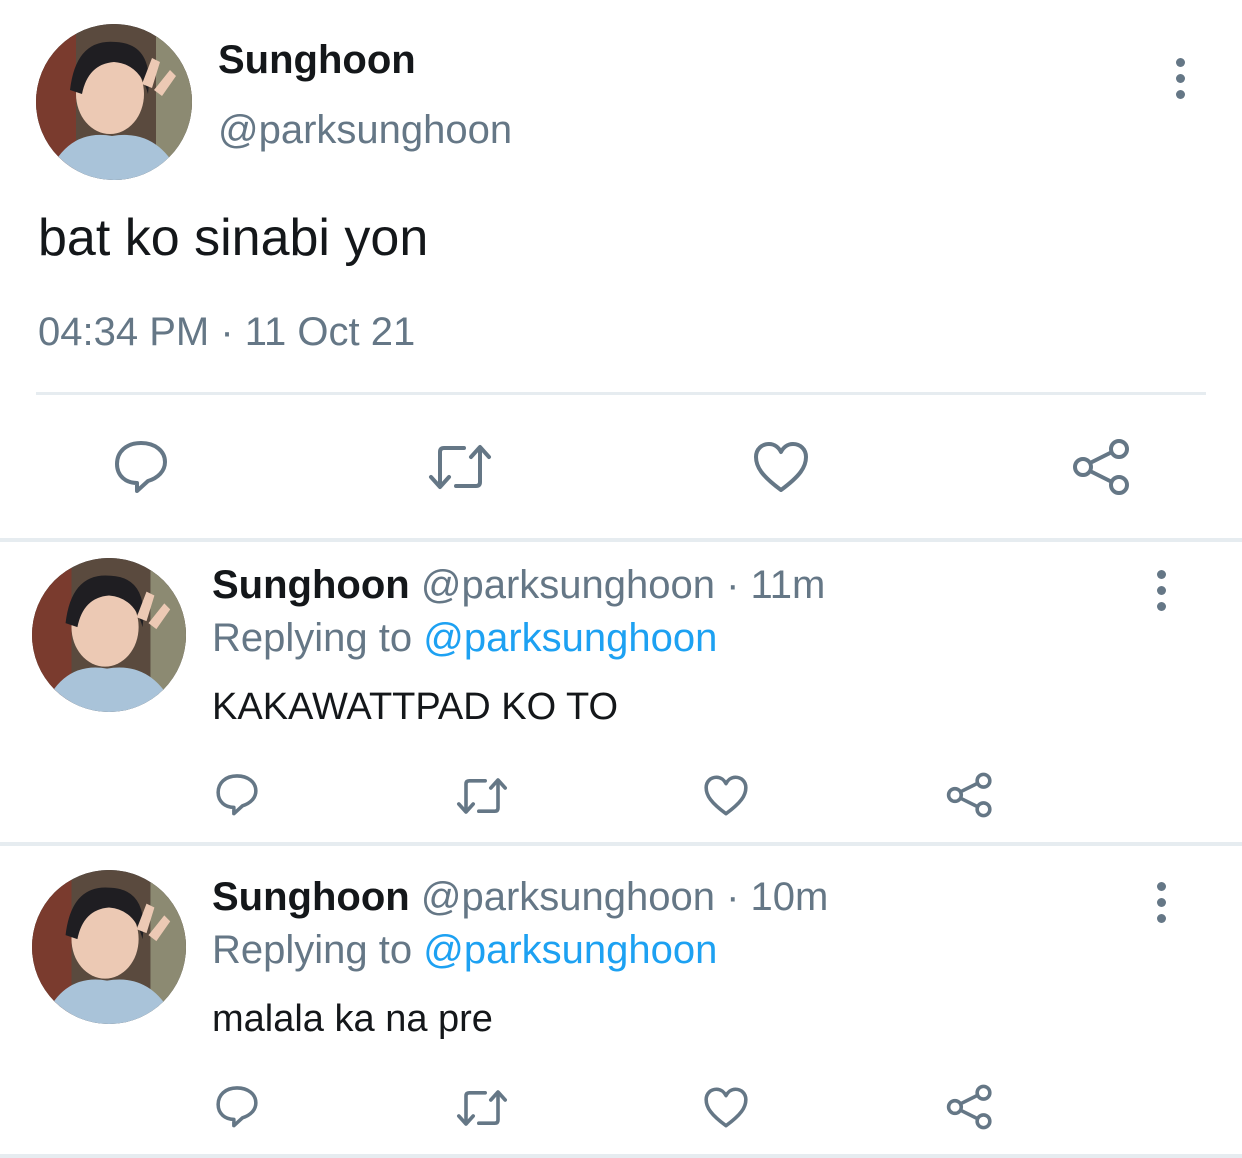  What do you see at coordinates (788, 585) in the screenshot?
I see `reply-time: 11m` at bounding box center [788, 585].